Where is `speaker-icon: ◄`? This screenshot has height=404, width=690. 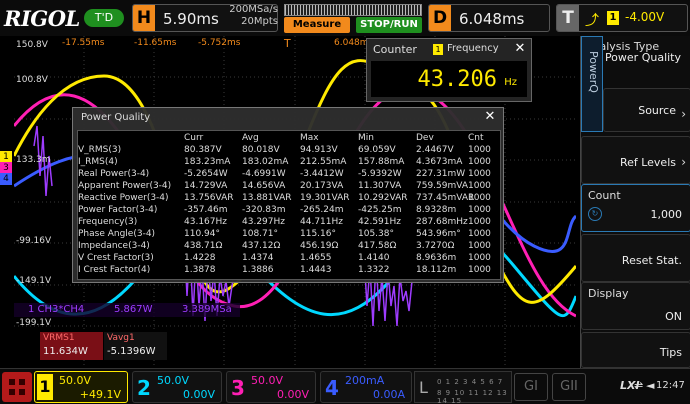
speaker-icon: ◄ is located at coordinates (650, 385).